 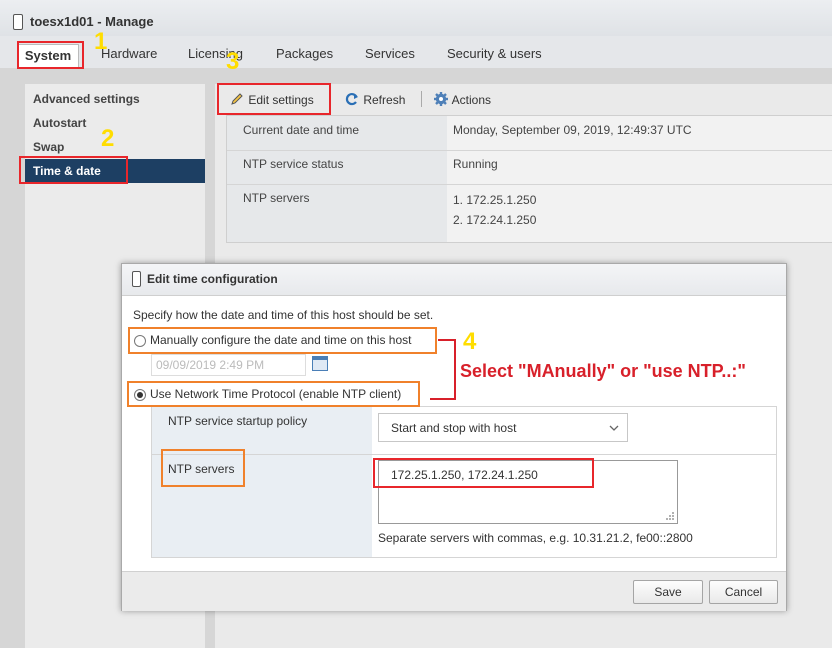 I want to click on window-titlebar: toesx1d01 - Manage, so click(x=416, y=18).